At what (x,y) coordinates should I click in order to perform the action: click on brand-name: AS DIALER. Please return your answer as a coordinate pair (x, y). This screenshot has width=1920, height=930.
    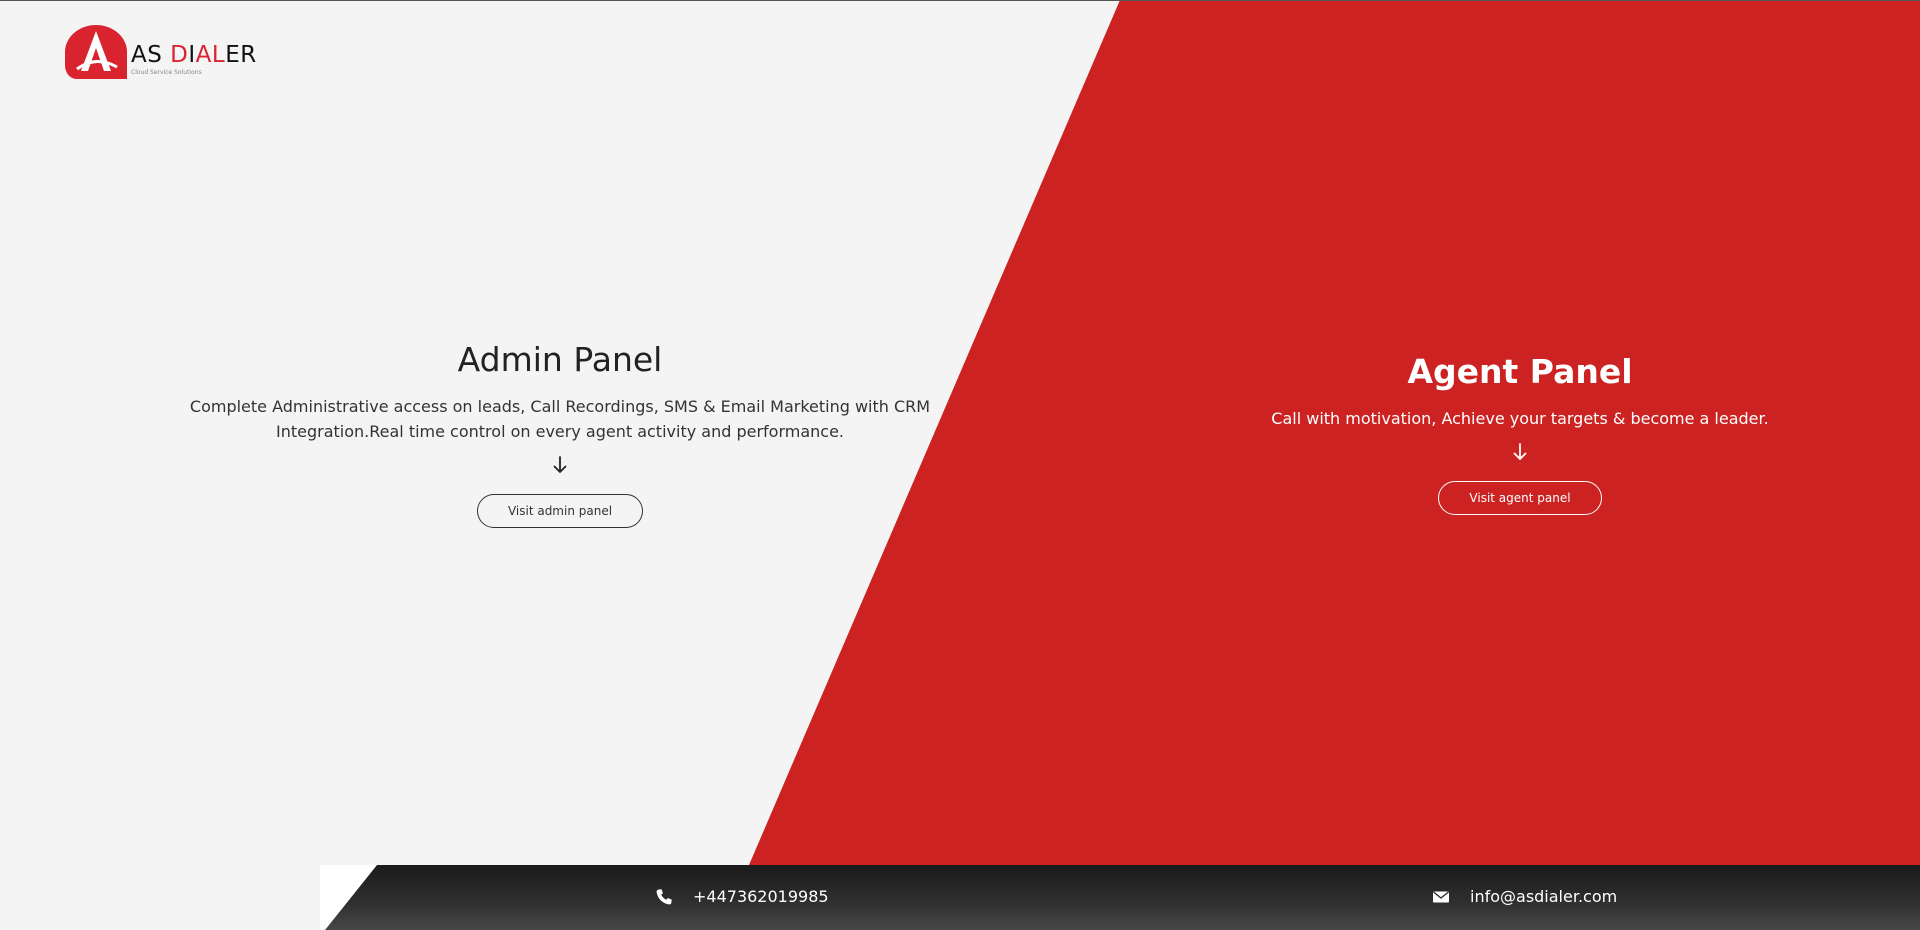
    Looking at the image, I should click on (194, 55).